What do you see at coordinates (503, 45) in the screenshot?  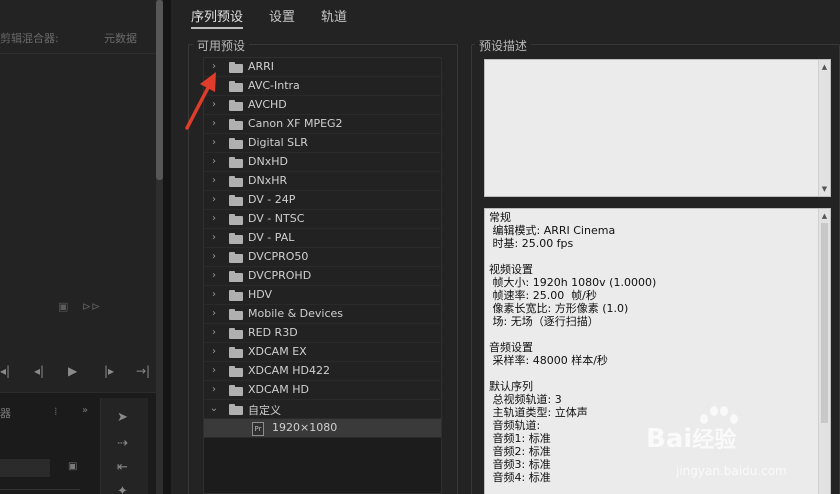 I see `preset-description-title: 预设描述` at bounding box center [503, 45].